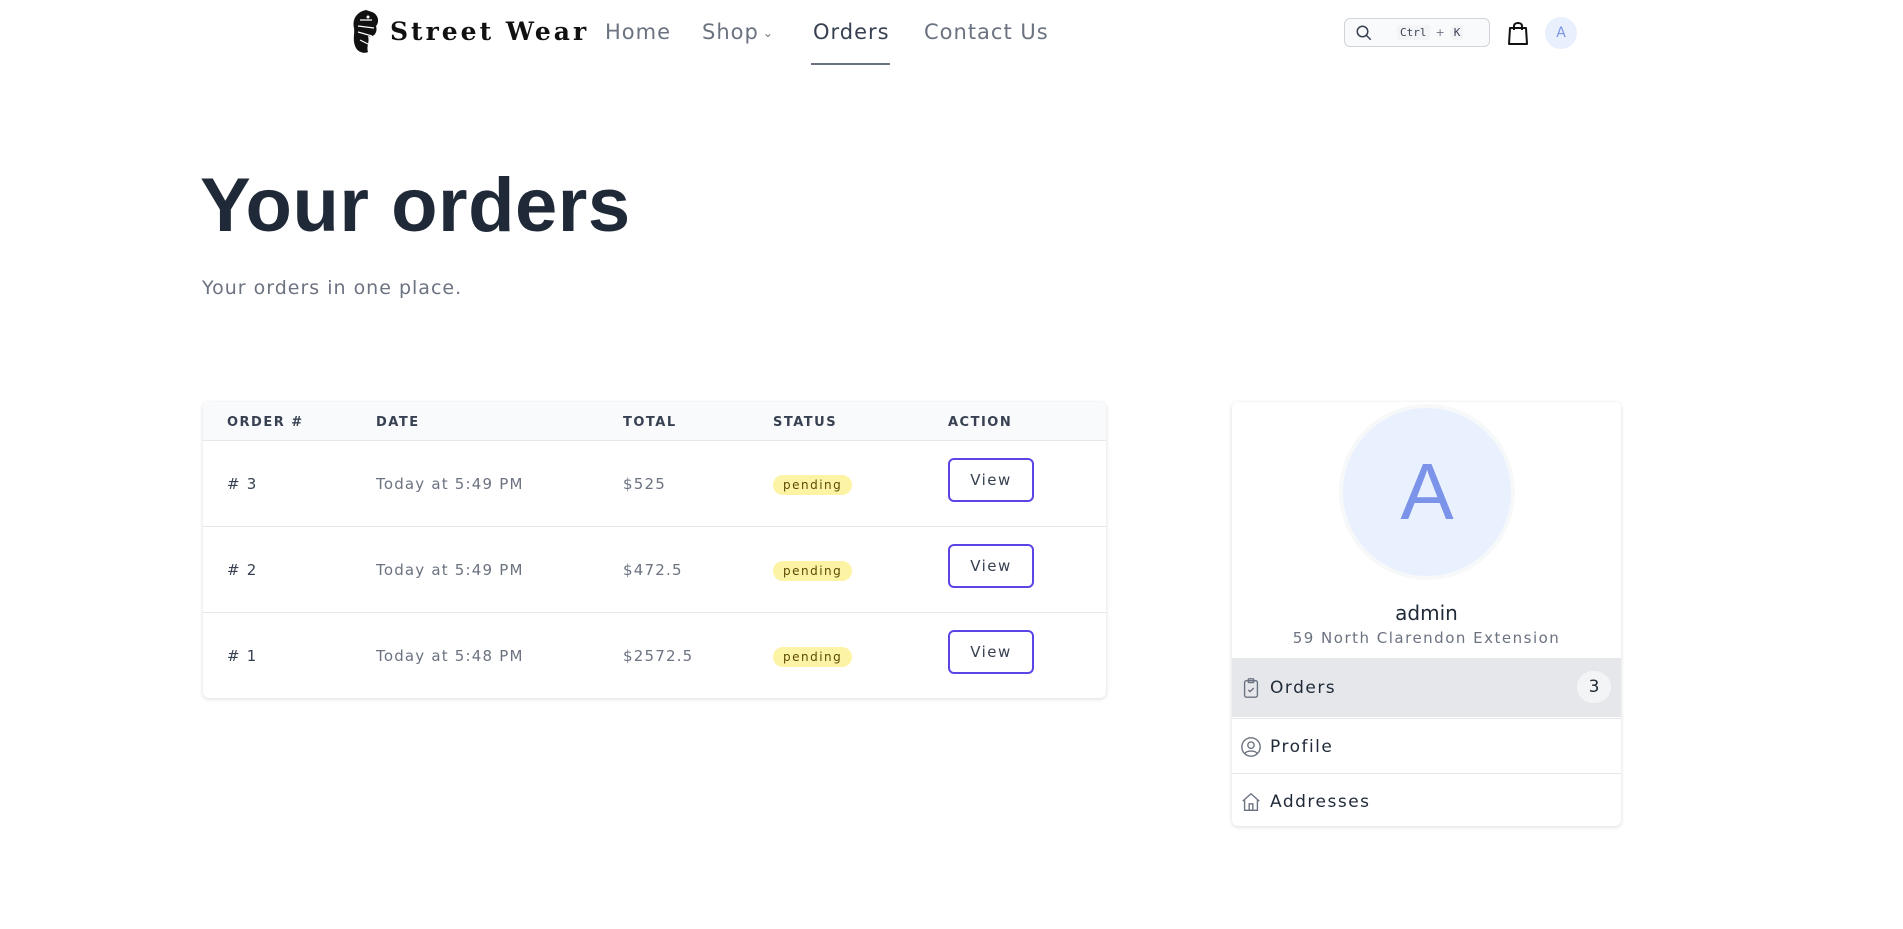 This screenshot has height=929, width=1903. What do you see at coordinates (242, 656) in the screenshot?
I see `order-number: # 1` at bounding box center [242, 656].